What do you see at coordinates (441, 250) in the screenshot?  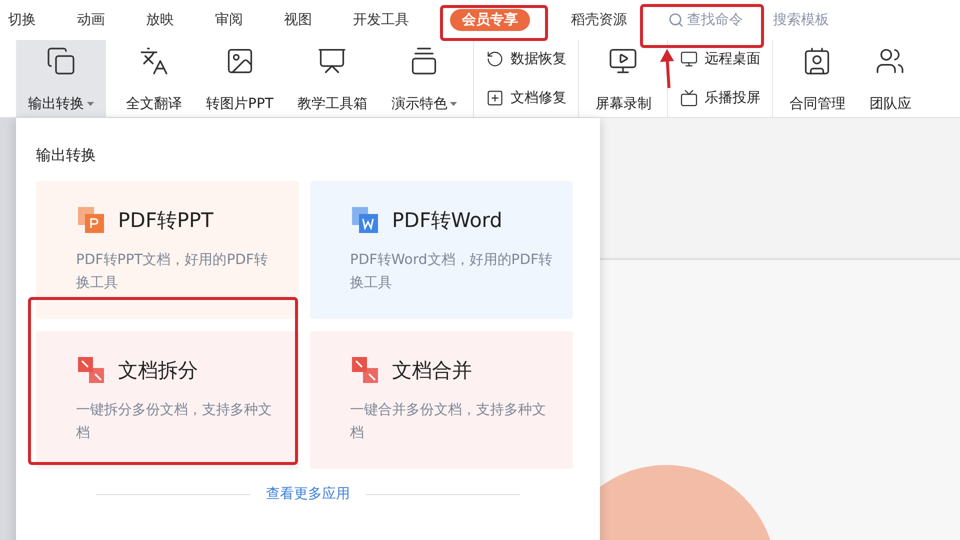 I see `tool-card: PDF转Word PDF转Word文档，好用的PDF转换工具` at bounding box center [441, 250].